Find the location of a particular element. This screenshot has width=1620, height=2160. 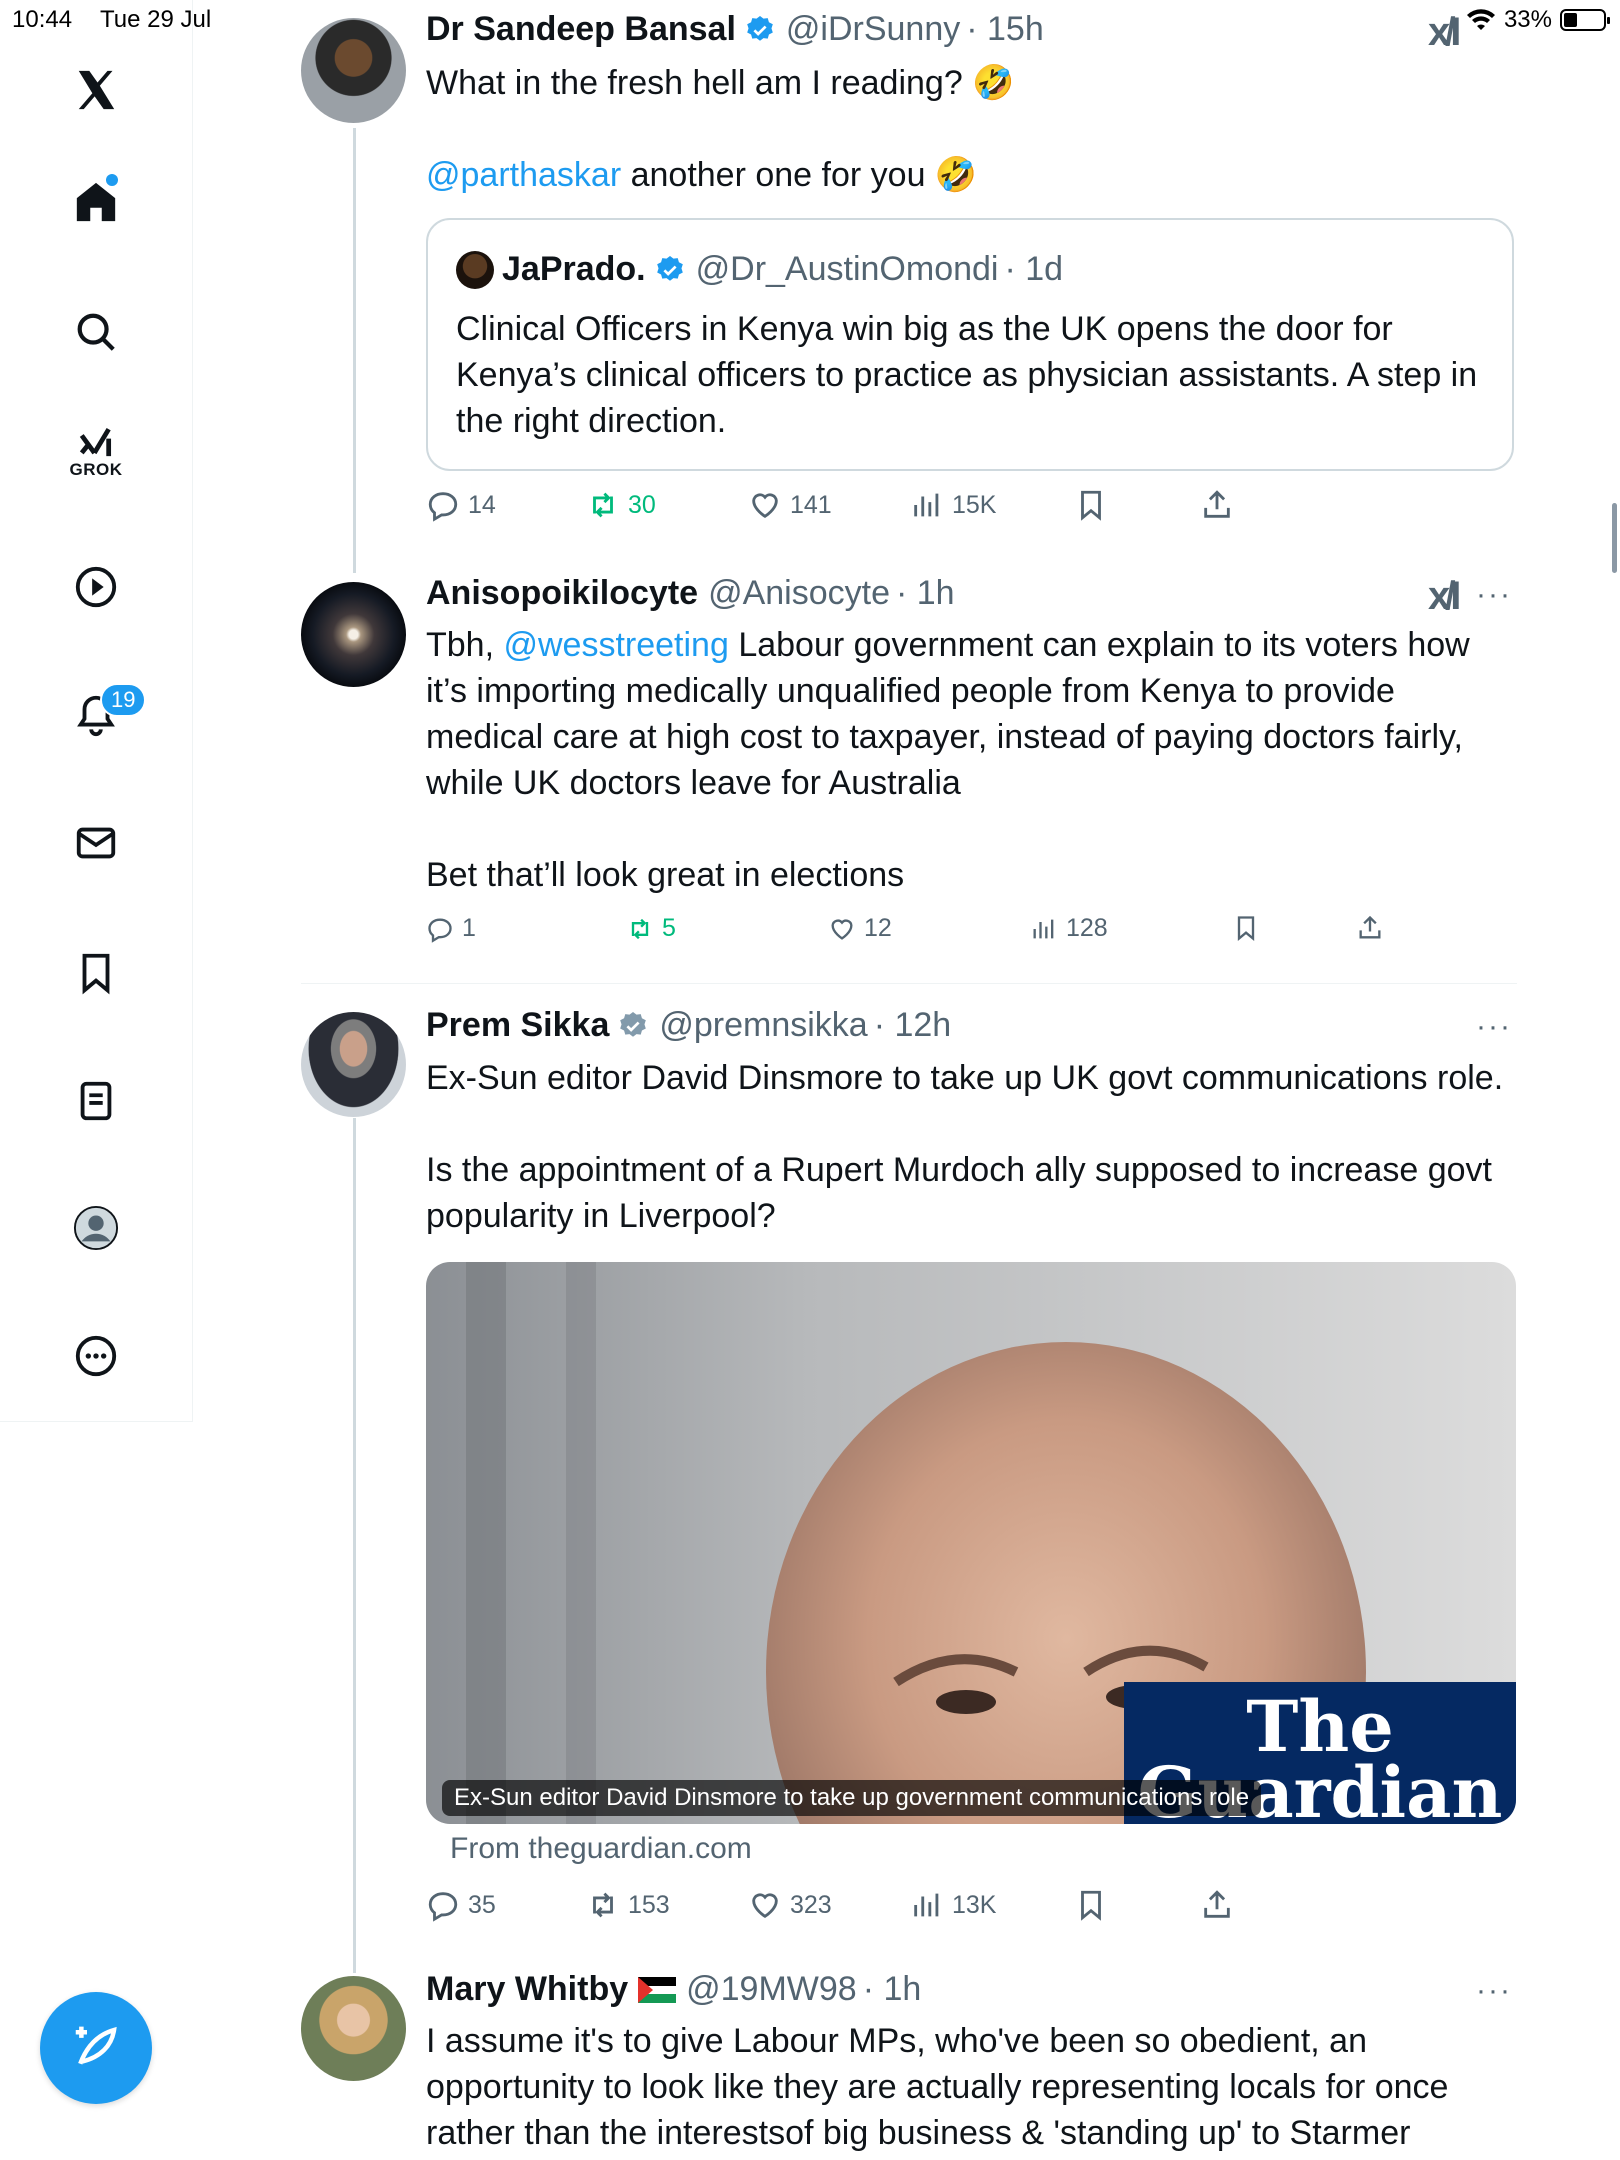

grok-label: GROK is located at coordinates (96, 469).